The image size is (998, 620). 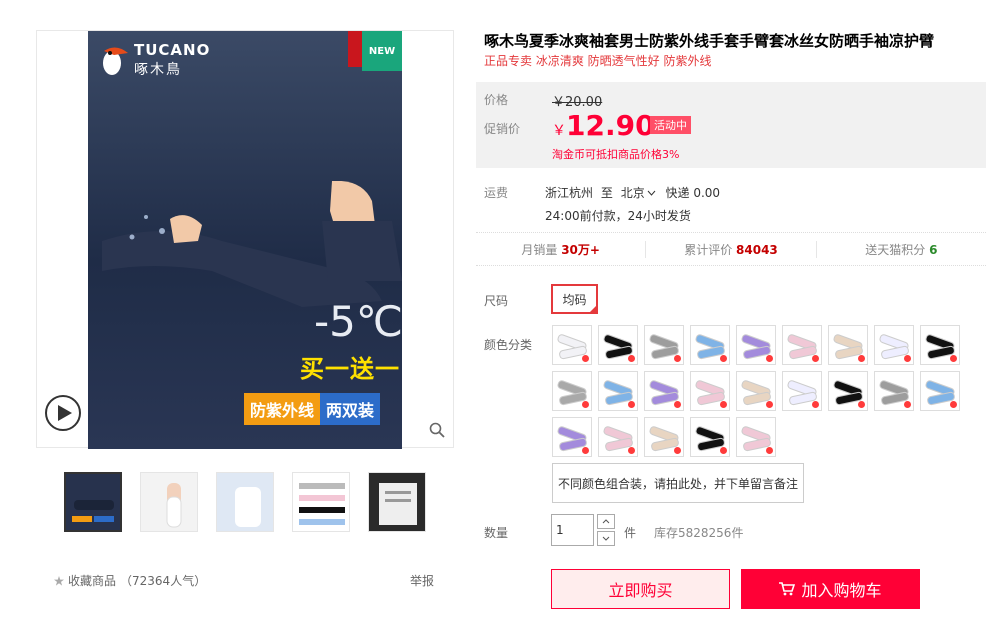 What do you see at coordinates (577, 102) in the screenshot?
I see `original-price: ￥20.00` at bounding box center [577, 102].